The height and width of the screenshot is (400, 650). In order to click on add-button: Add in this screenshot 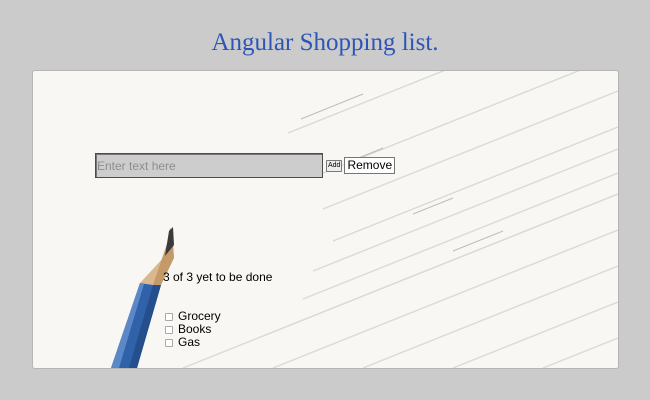, I will do `click(334, 165)`.